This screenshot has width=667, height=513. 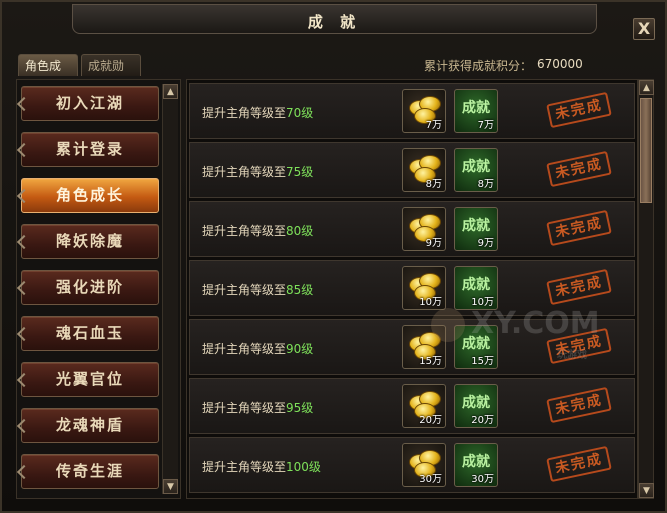 What do you see at coordinates (560, 64) in the screenshot?
I see `score-value: 670000` at bounding box center [560, 64].